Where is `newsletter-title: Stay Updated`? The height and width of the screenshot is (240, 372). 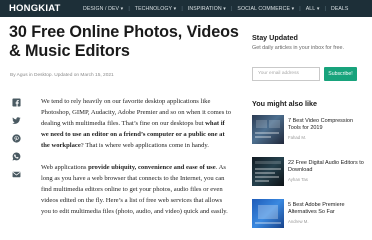 newsletter-title: Stay Updated is located at coordinates (275, 37).